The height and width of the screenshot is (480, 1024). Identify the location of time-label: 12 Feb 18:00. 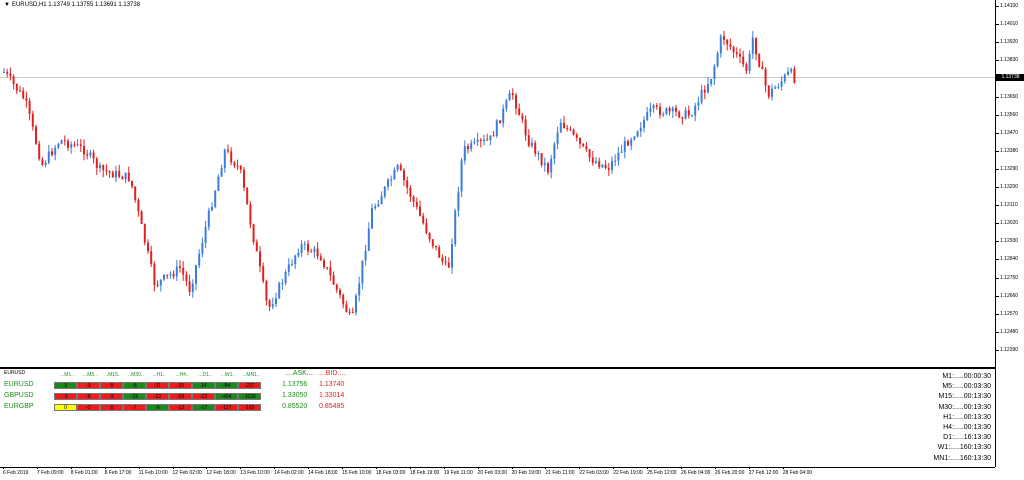
(221, 471).